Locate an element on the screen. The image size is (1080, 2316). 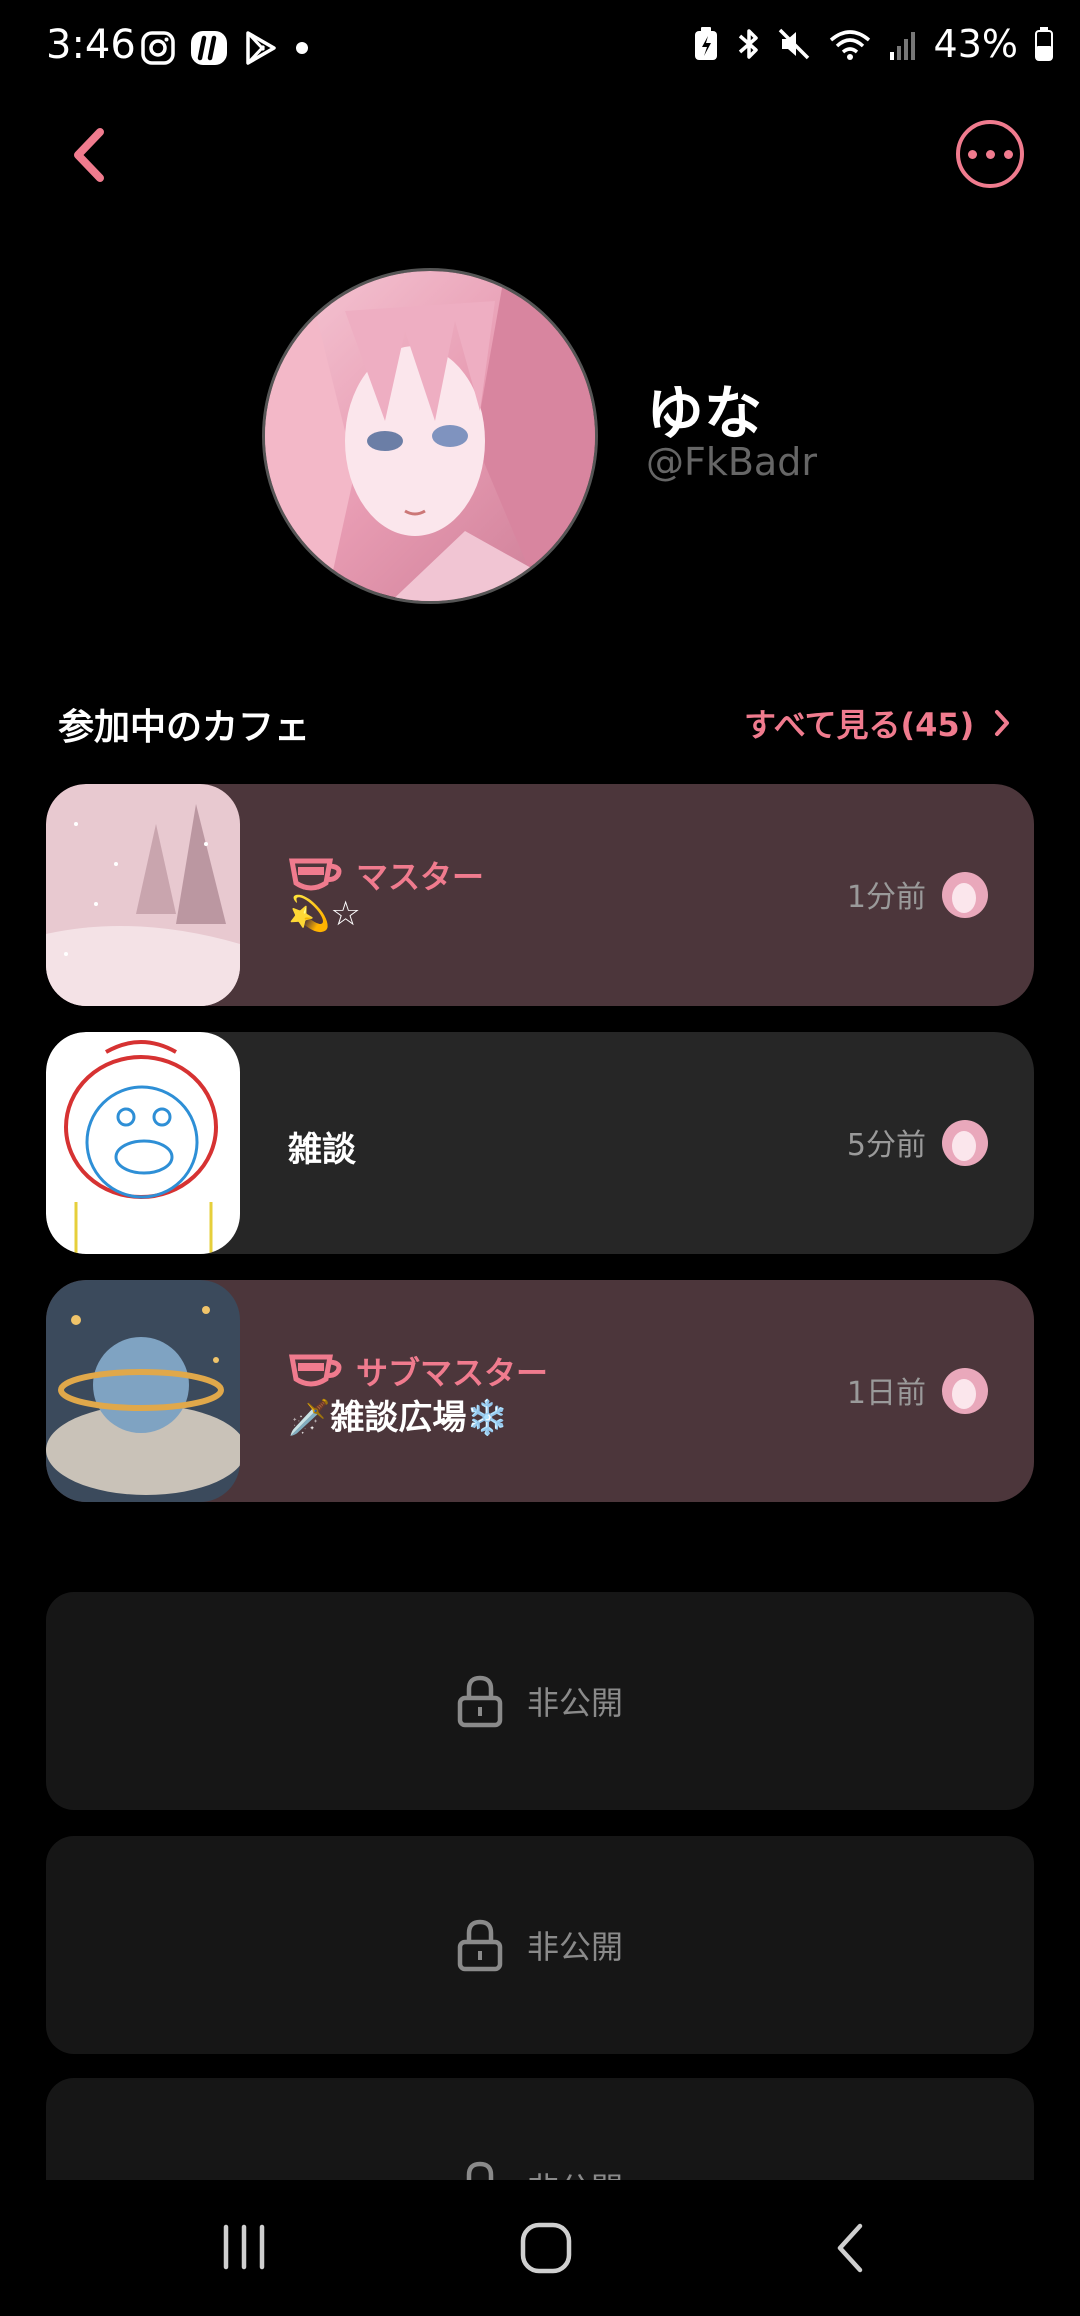
cafe-name: 🗡️雑談広場❄️ is located at coordinates (398, 1418).